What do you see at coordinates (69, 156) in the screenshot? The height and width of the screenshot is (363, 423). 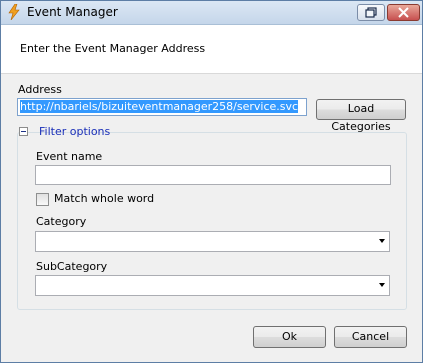 I see `event-name-label: Event name` at bounding box center [69, 156].